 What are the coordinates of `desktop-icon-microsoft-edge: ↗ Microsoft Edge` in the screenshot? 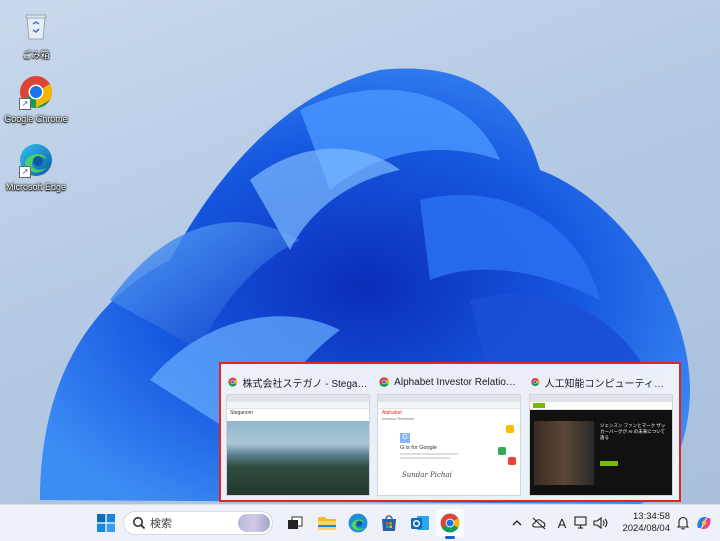 It's located at (36, 166).